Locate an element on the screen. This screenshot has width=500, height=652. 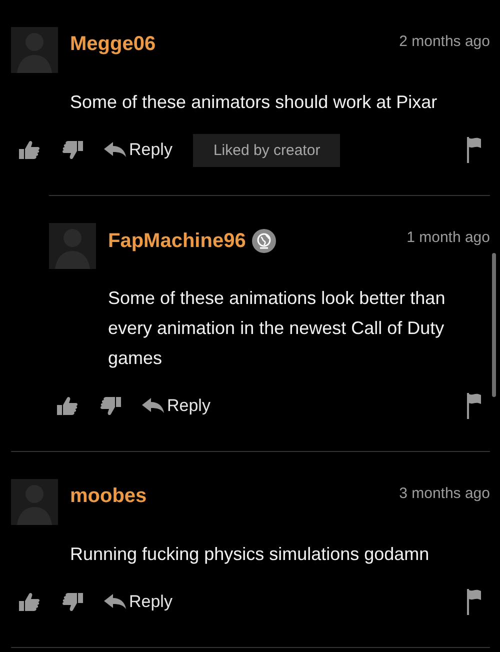
liked-by-creator-label: Liked by creator is located at coordinates (266, 150).